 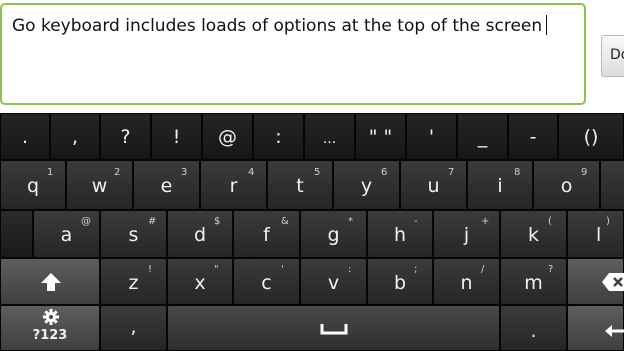 What do you see at coordinates (533, 328) in the screenshot?
I see `period-key: .` at bounding box center [533, 328].